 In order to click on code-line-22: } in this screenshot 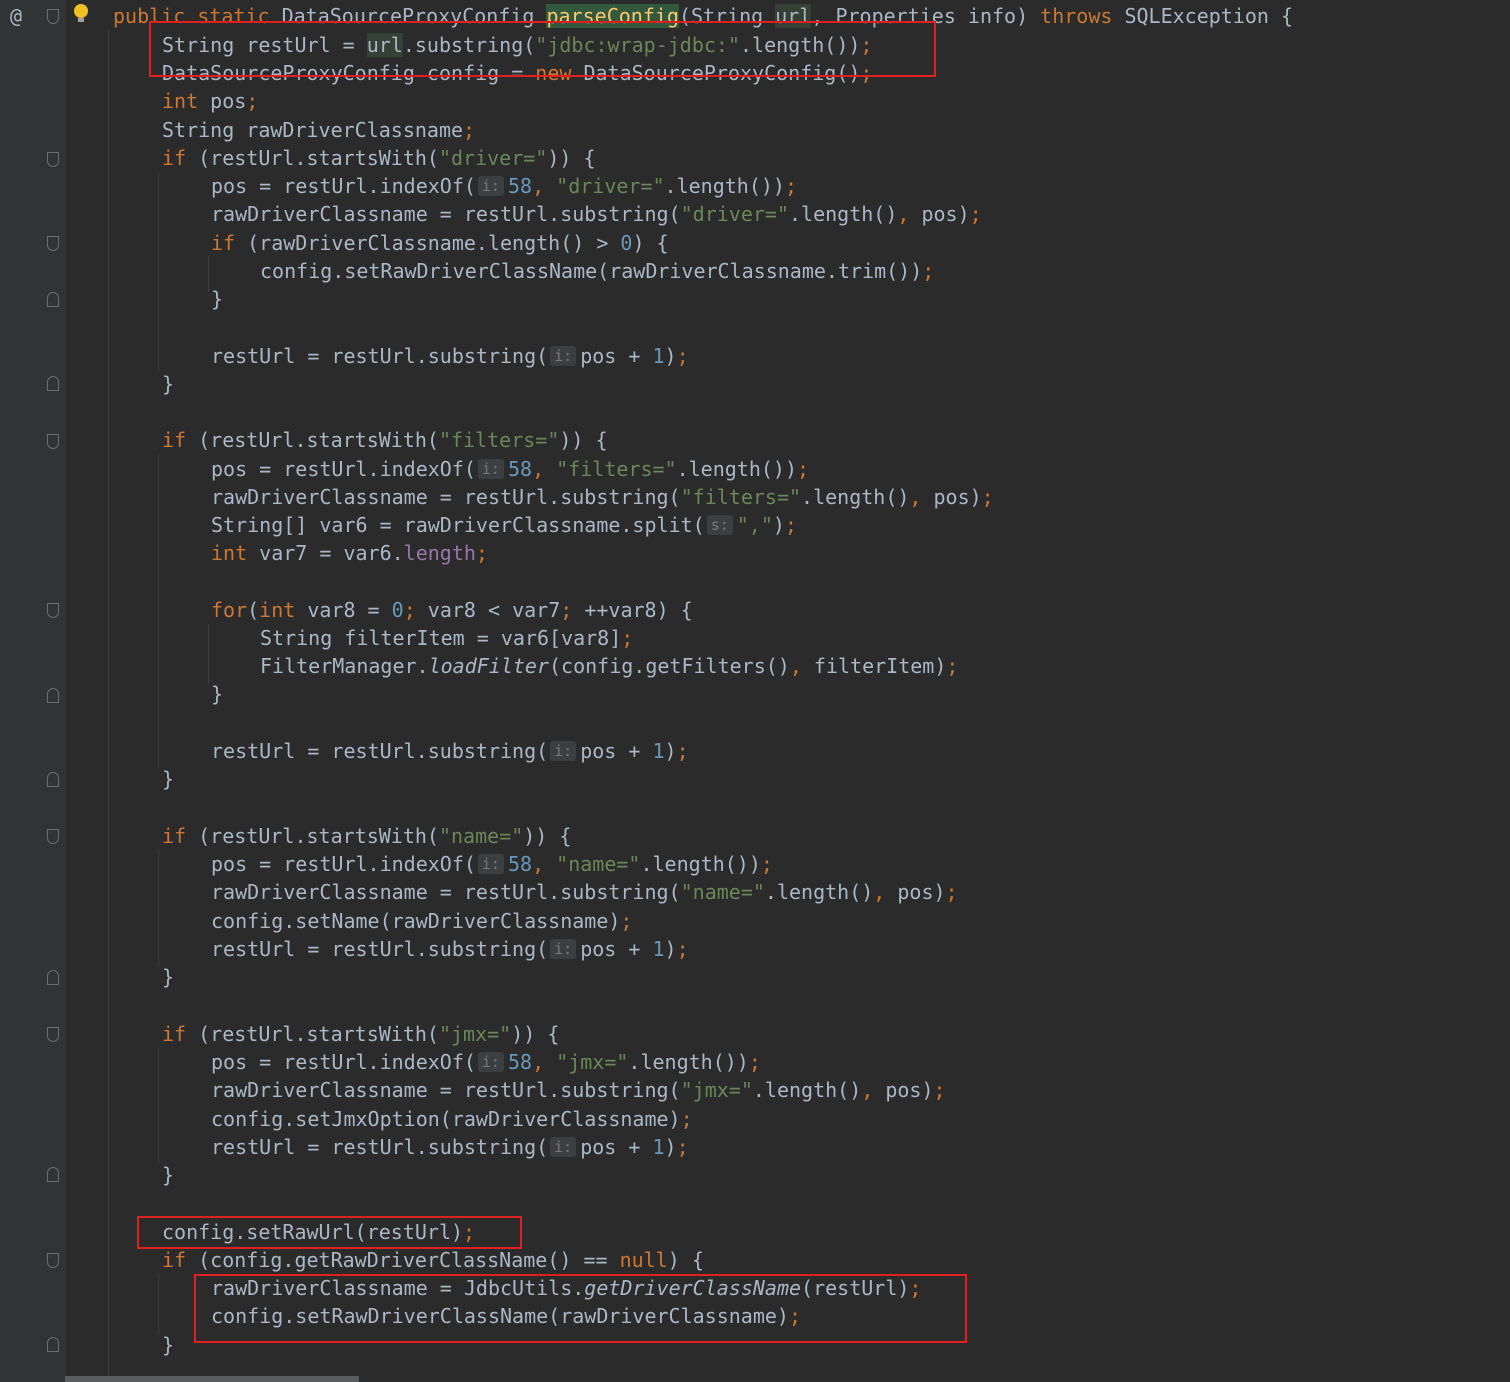, I will do `click(217, 694)`.